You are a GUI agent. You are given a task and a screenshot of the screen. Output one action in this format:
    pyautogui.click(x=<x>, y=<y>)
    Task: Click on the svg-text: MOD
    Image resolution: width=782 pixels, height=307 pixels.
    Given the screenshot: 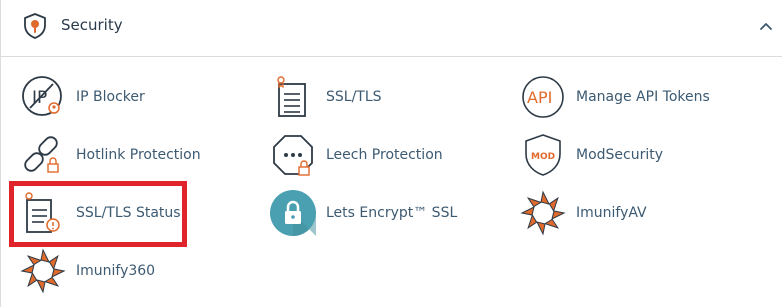 What is the action you would take?
    pyautogui.click(x=543, y=157)
    